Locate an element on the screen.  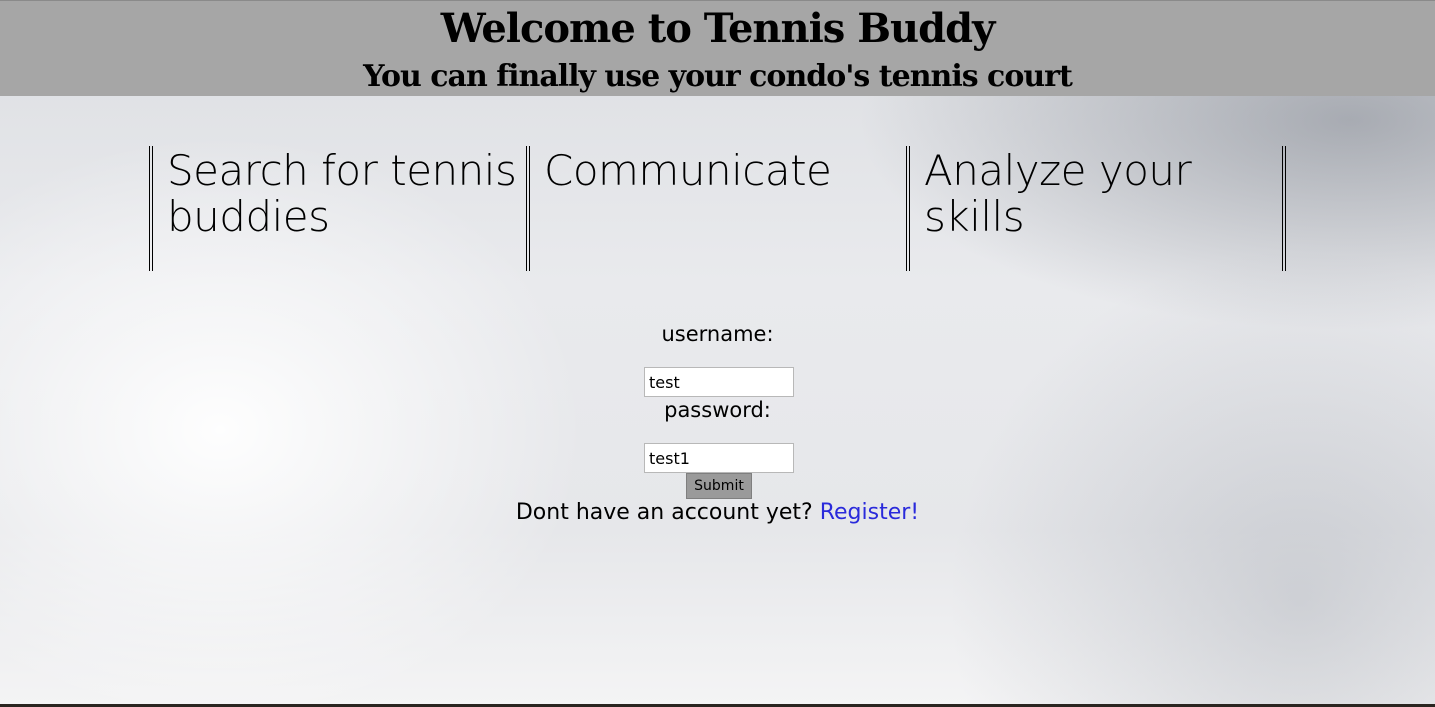
feature-title: Communicate is located at coordinates (688, 170).